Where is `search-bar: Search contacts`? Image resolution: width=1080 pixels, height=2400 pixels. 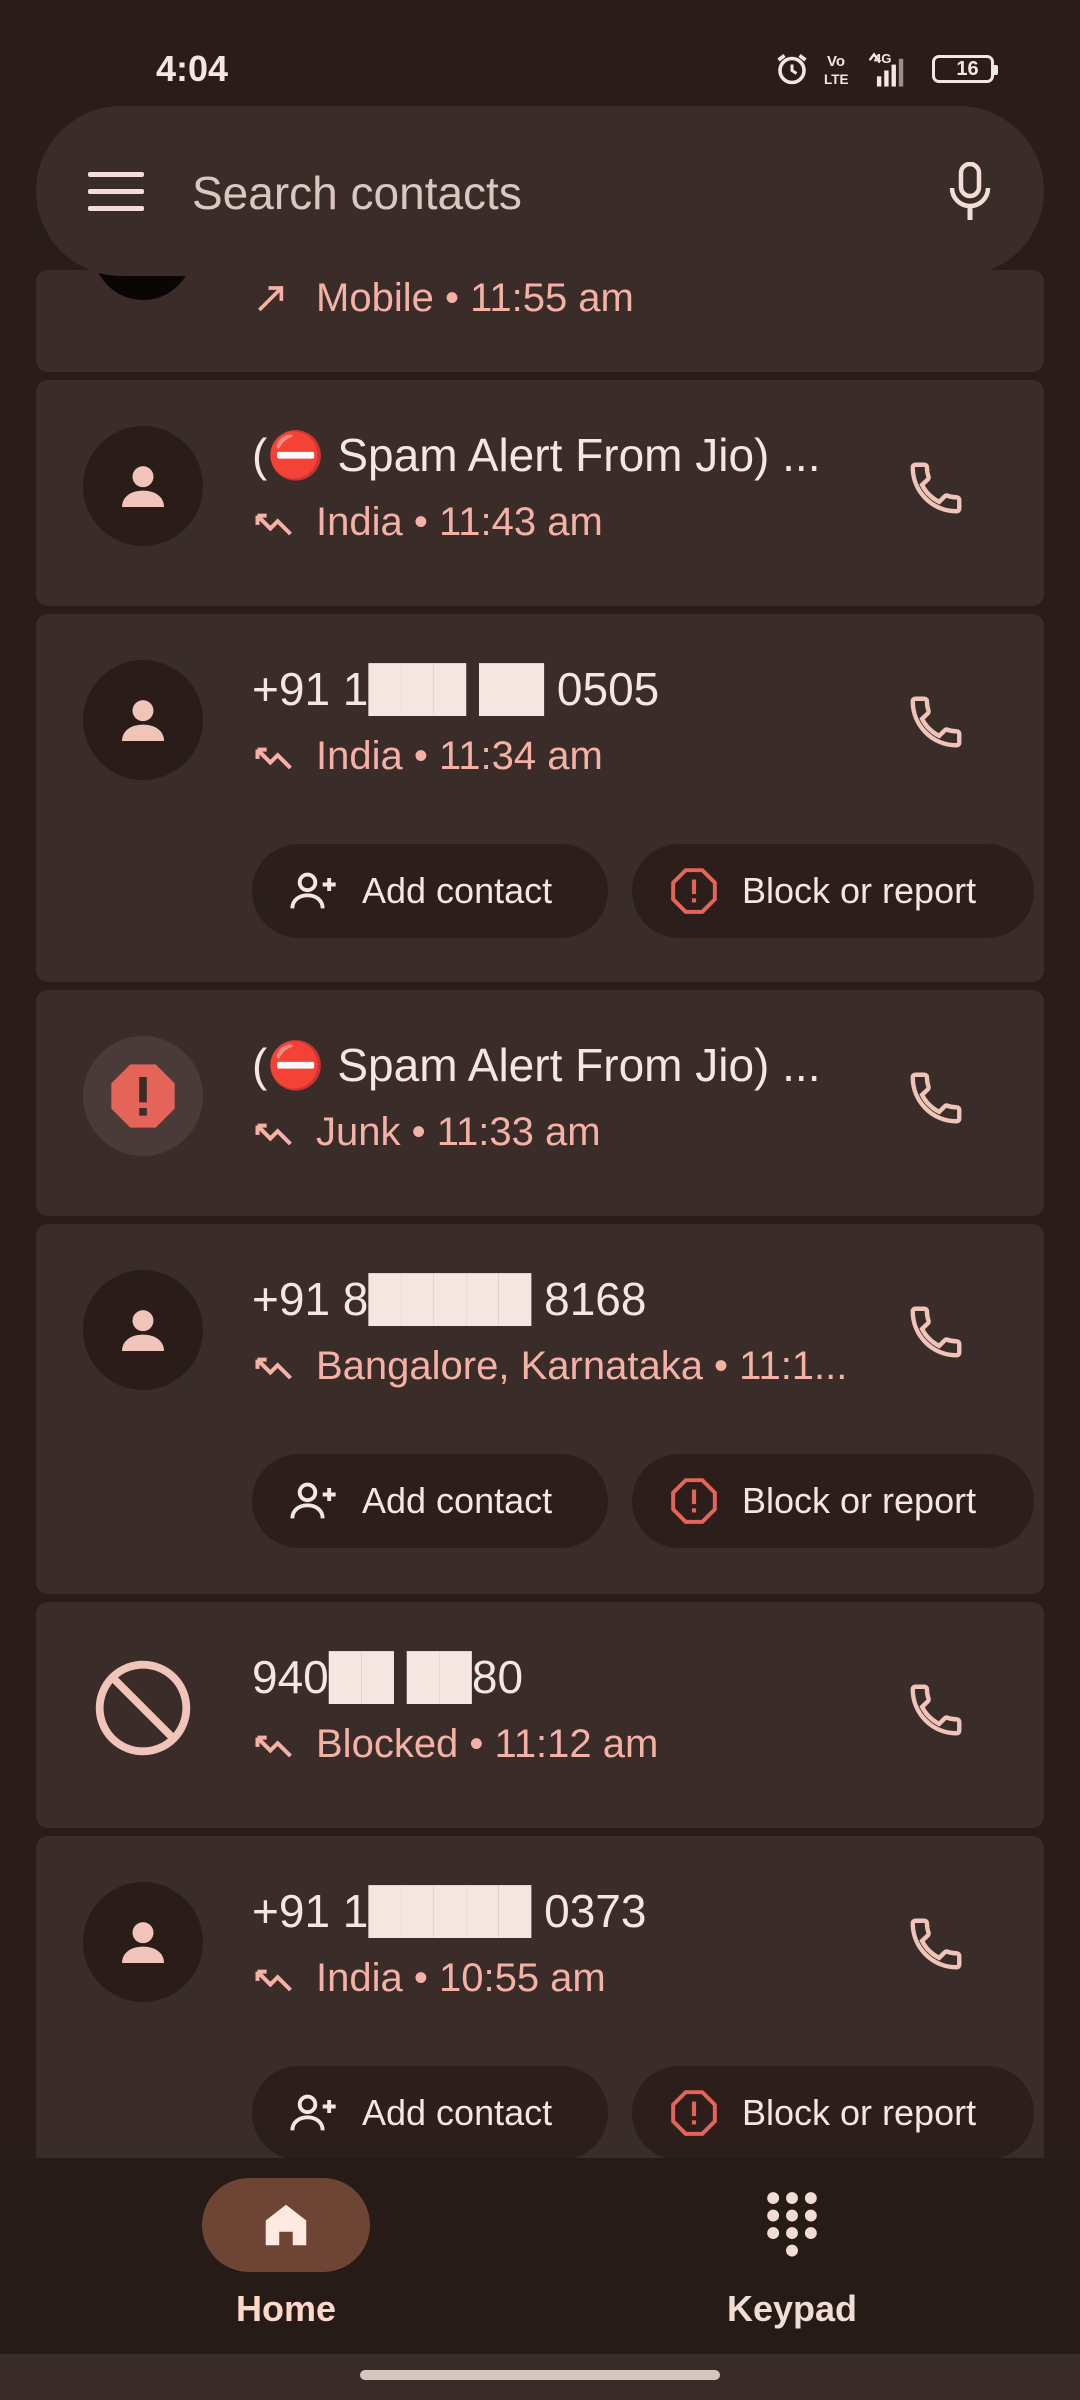
search-bar: Search contacts is located at coordinates (540, 191).